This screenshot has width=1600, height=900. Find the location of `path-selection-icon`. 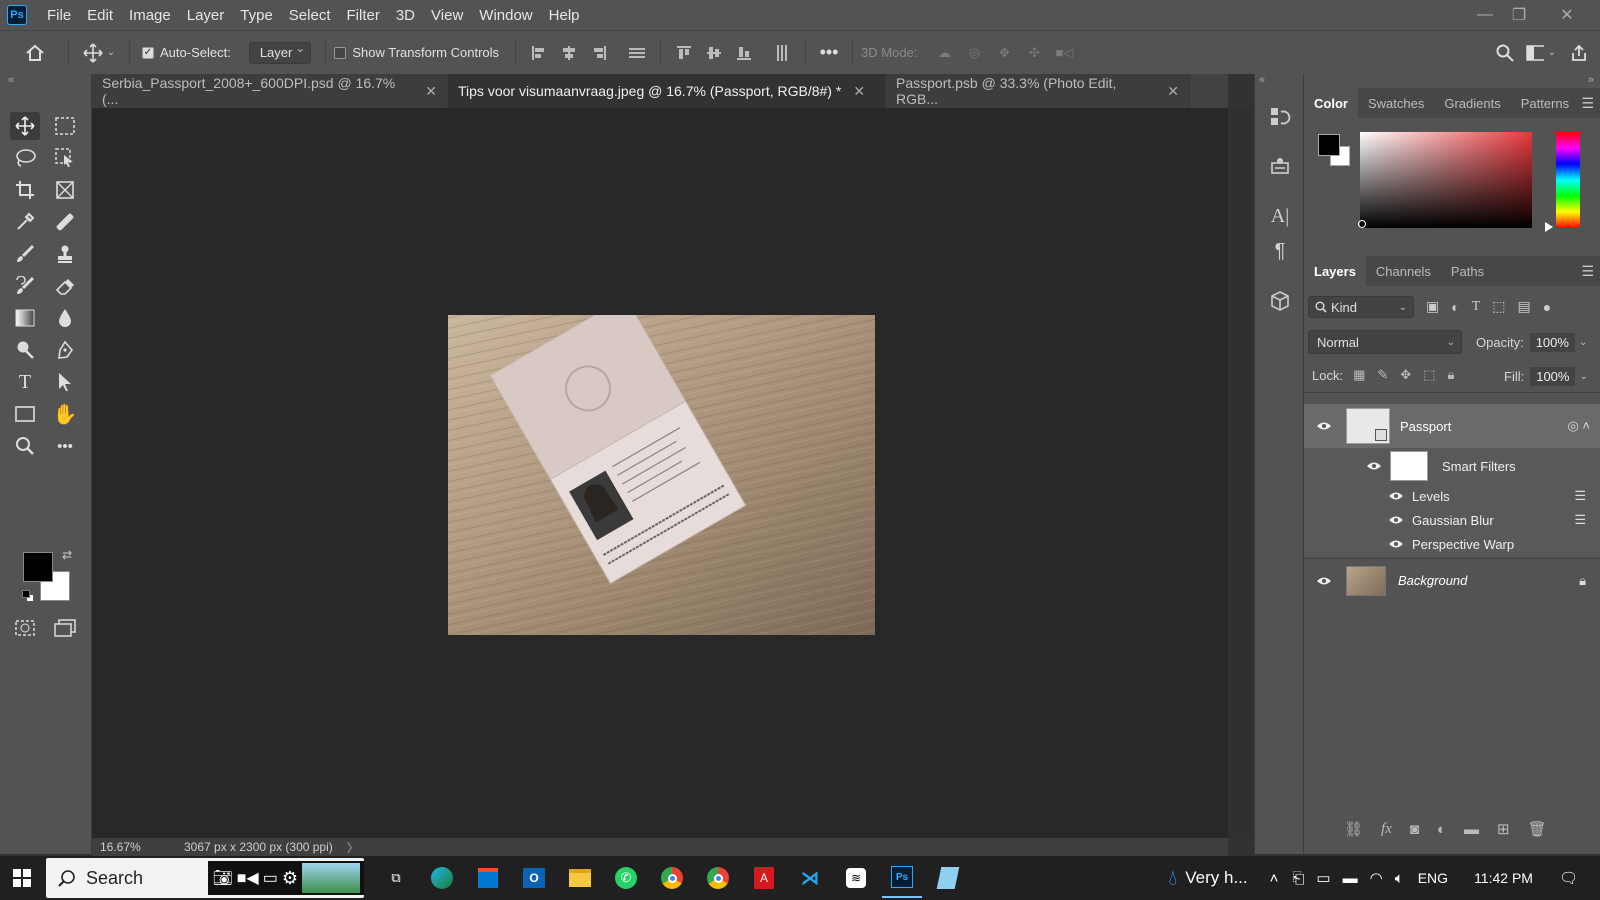

path-selection-icon is located at coordinates (65, 382).